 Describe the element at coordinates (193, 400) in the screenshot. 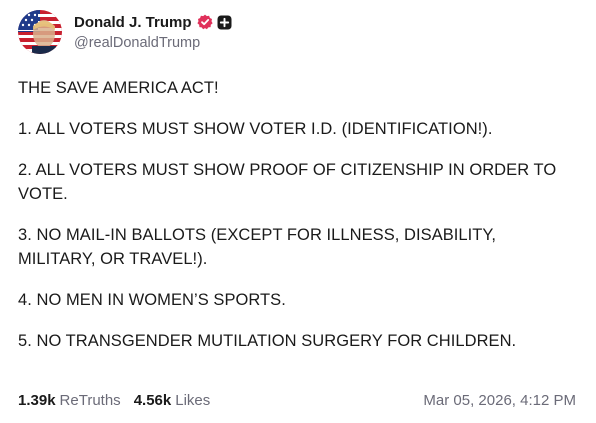

I see `likes-label: Likes` at that location.